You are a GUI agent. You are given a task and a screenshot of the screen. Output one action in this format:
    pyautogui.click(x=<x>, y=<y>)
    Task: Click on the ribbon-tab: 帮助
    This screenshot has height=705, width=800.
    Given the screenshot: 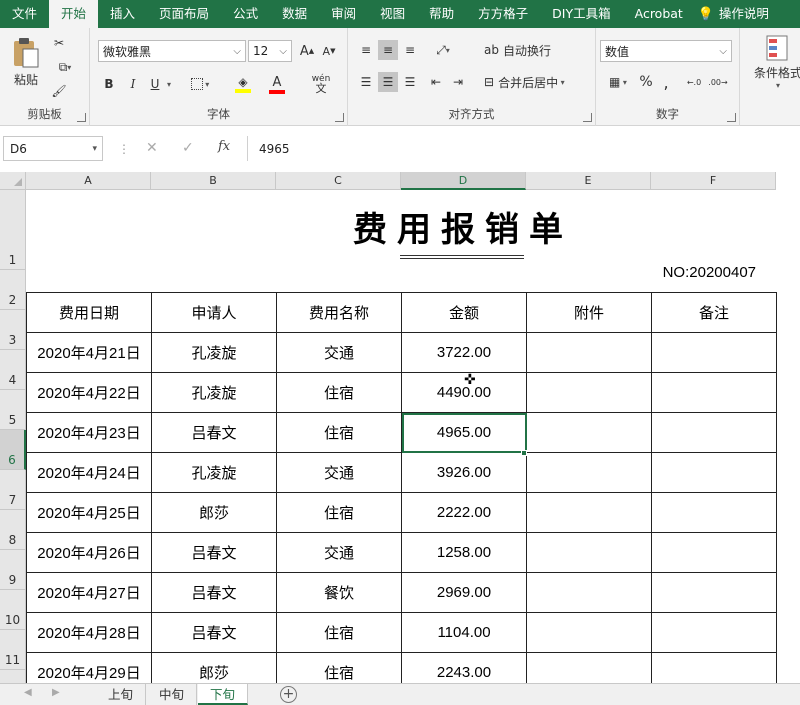 What is the action you would take?
    pyautogui.click(x=441, y=14)
    